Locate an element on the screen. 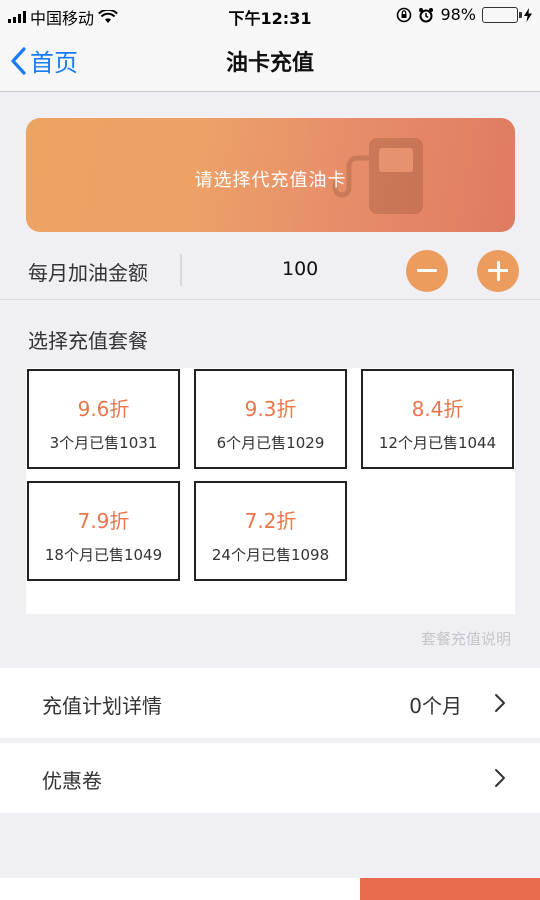  package-option-3-months: 9.6折 3个月已售1031 is located at coordinates (103, 419).